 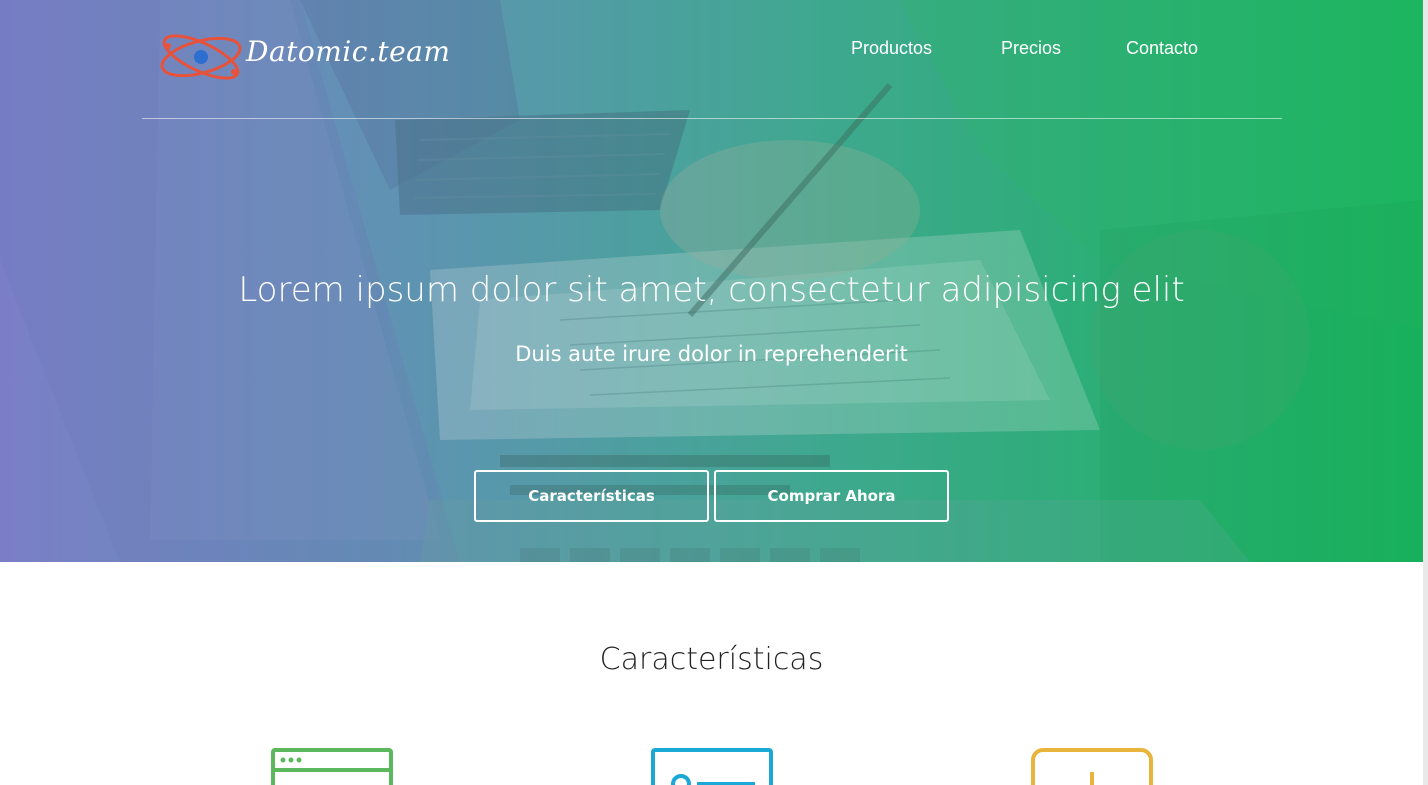 I want to click on header-divider, so click(x=712, y=118).